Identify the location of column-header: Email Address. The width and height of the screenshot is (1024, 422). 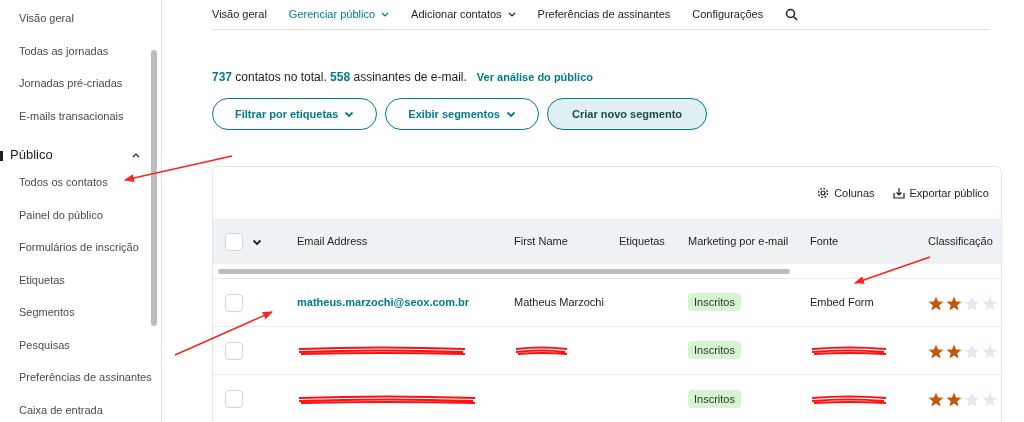
(332, 241).